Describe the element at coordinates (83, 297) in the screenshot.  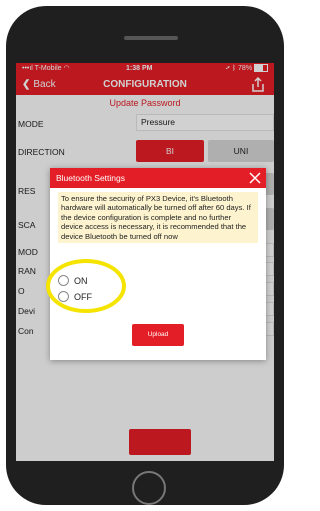
I see `radio-off-label: OFF` at that location.